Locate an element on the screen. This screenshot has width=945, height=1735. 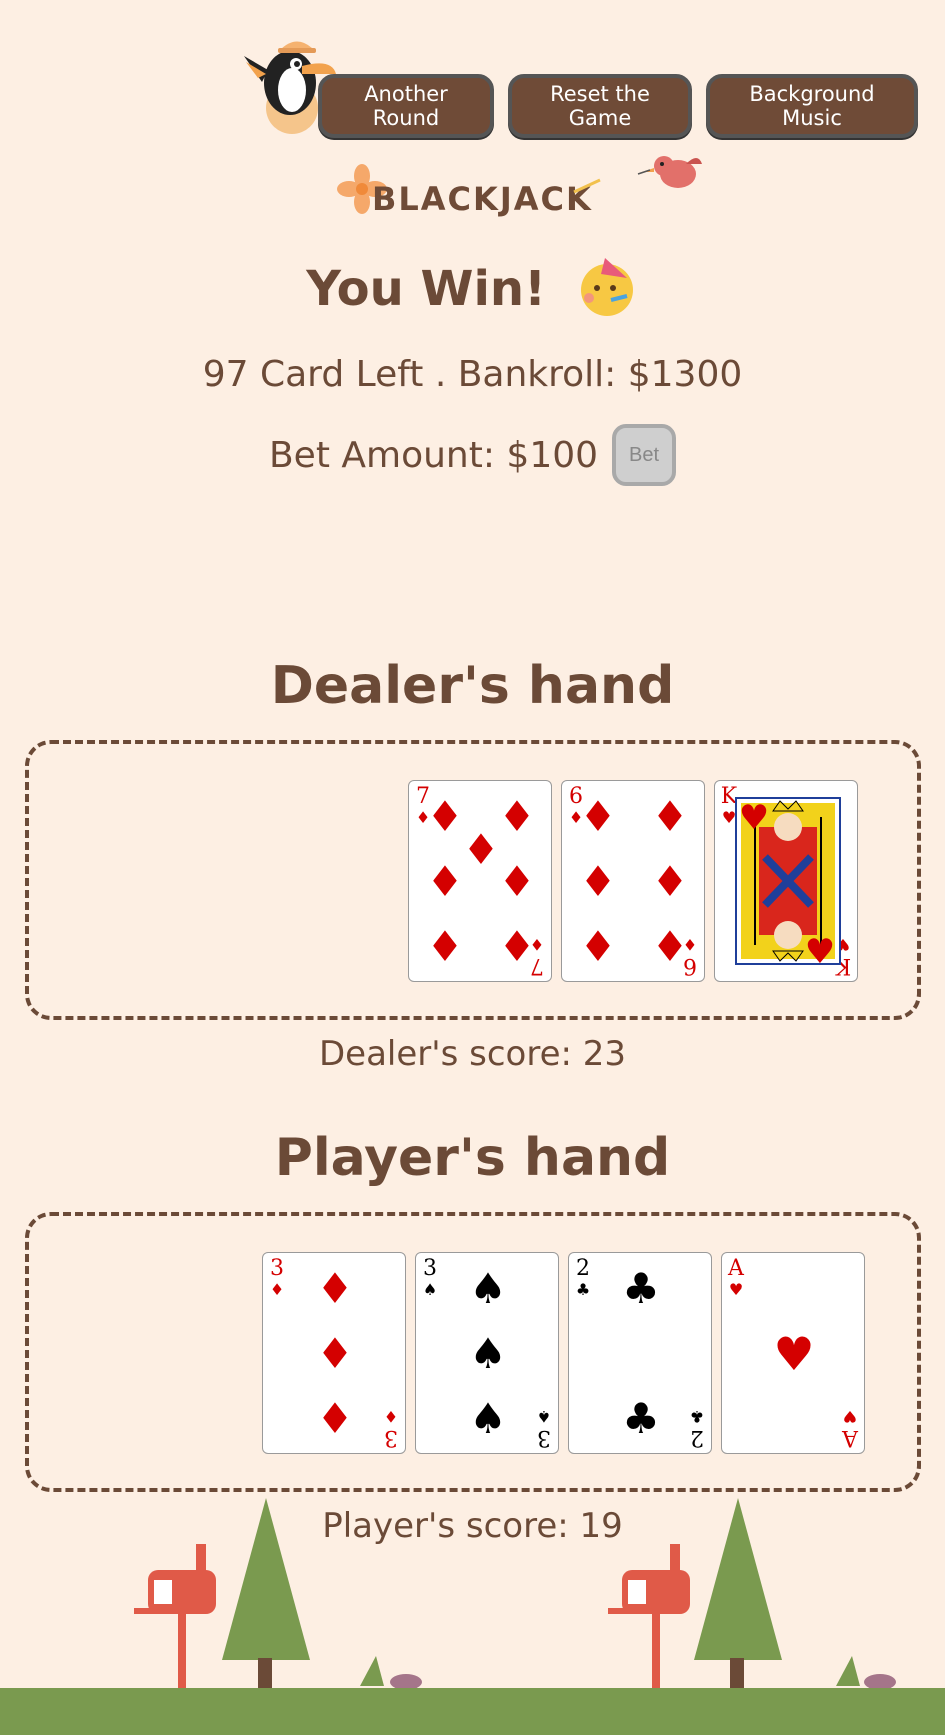
playing-card: A ♥ A ♥ ♥ is located at coordinates (793, 1353).